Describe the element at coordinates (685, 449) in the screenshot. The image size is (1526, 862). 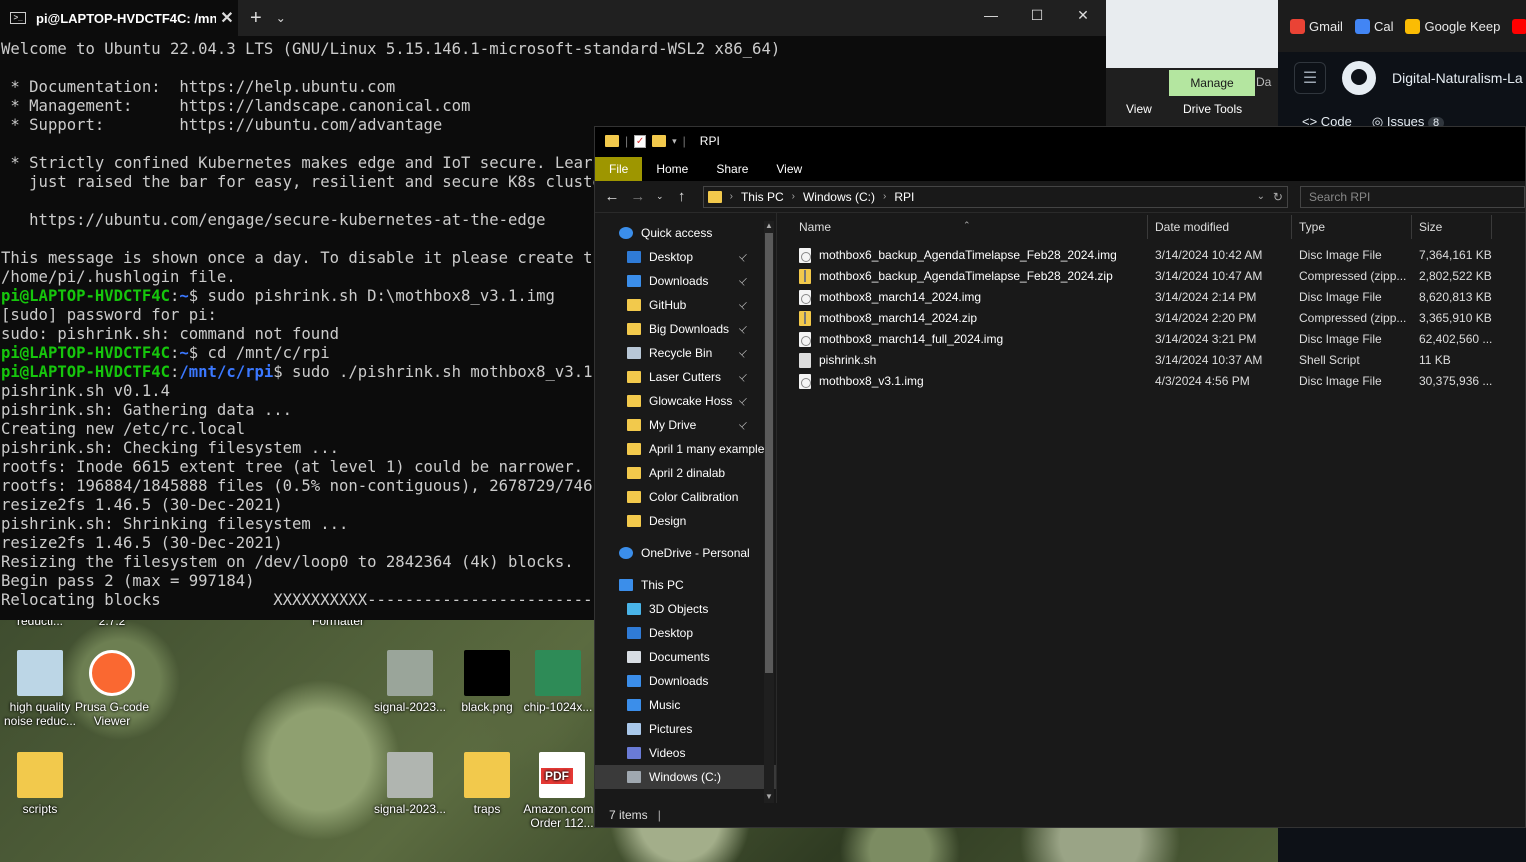
I see `nav-item-april-1-many-example: April 1 many example` at that location.